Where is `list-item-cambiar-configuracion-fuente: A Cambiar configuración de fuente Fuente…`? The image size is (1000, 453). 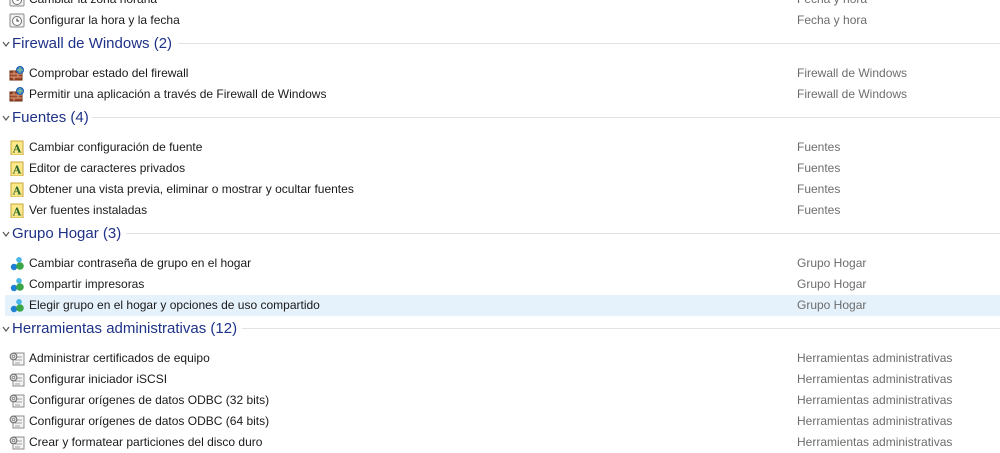
list-item-cambiar-configuracion-fuente: A Cambiar configuración de fuente Fuente… is located at coordinates (500, 147).